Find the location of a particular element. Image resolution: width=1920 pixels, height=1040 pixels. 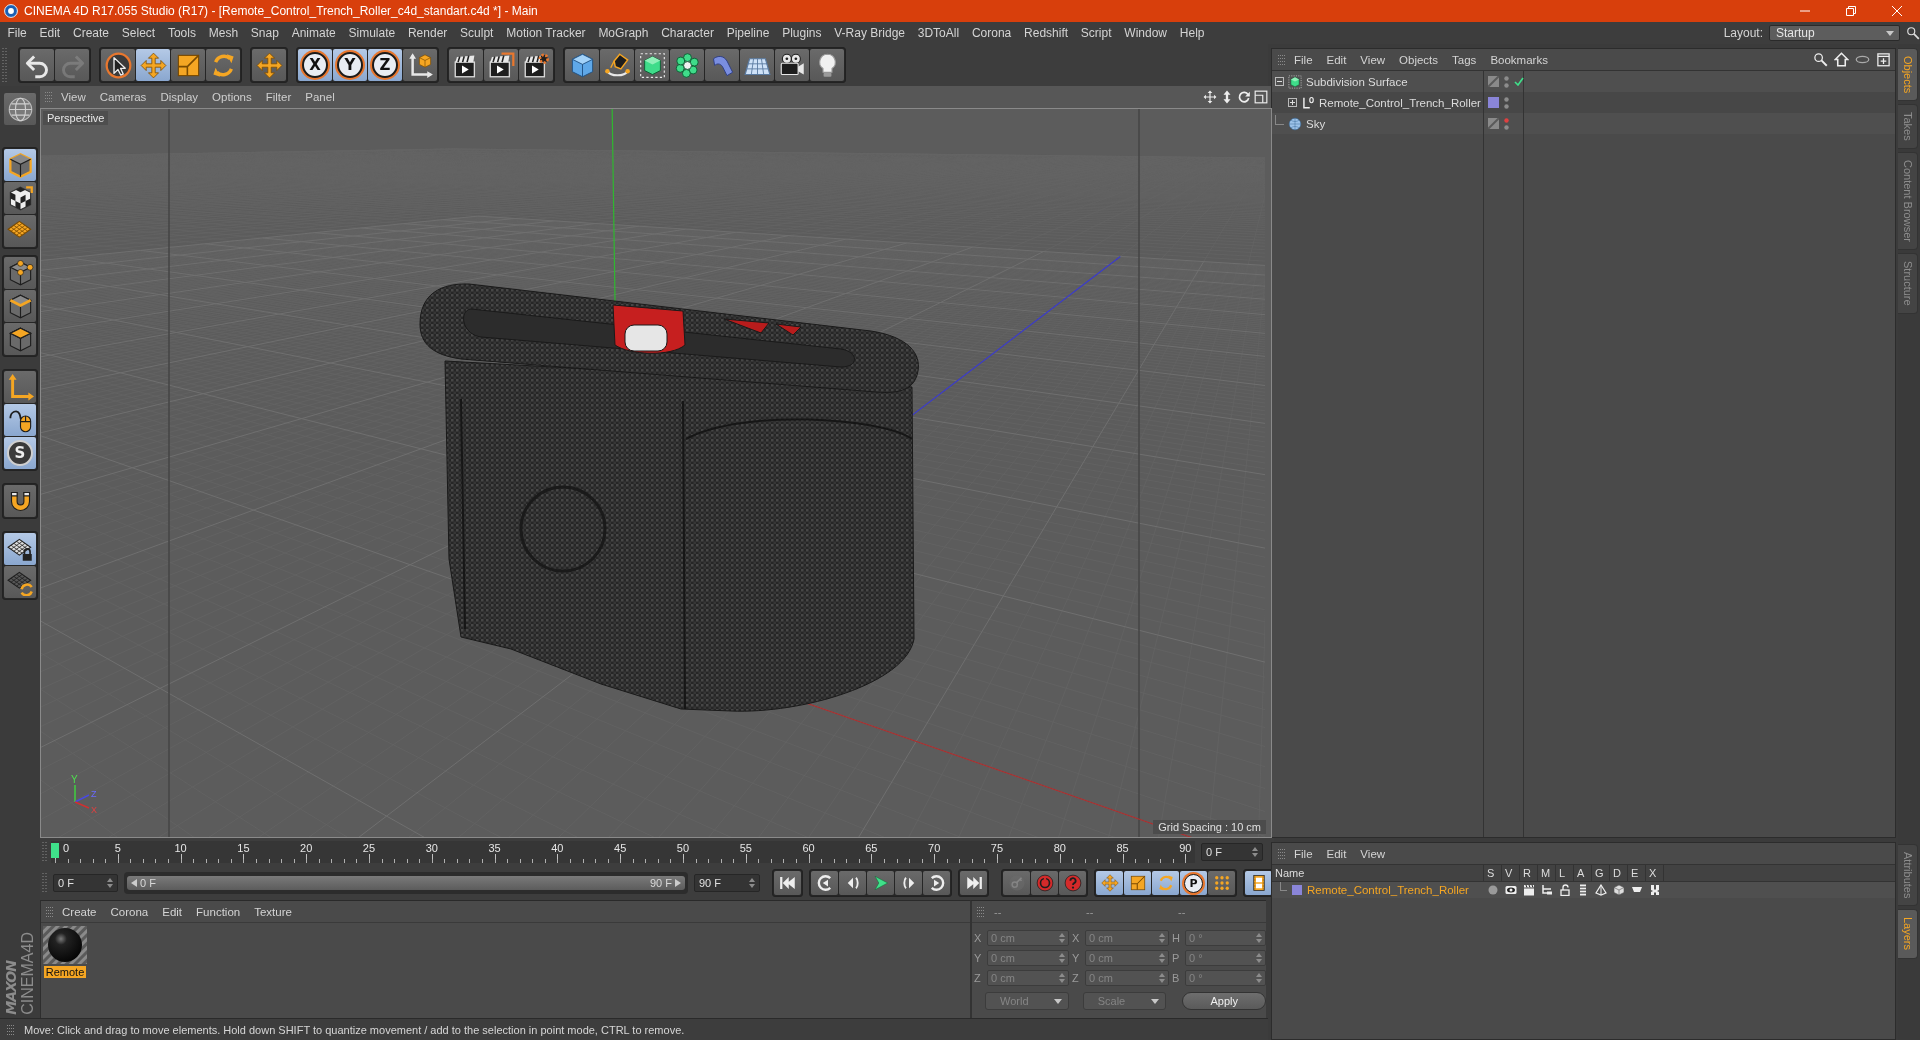

layer-row: Remote_Control_Trench_Roller is located at coordinates (1583, 890).